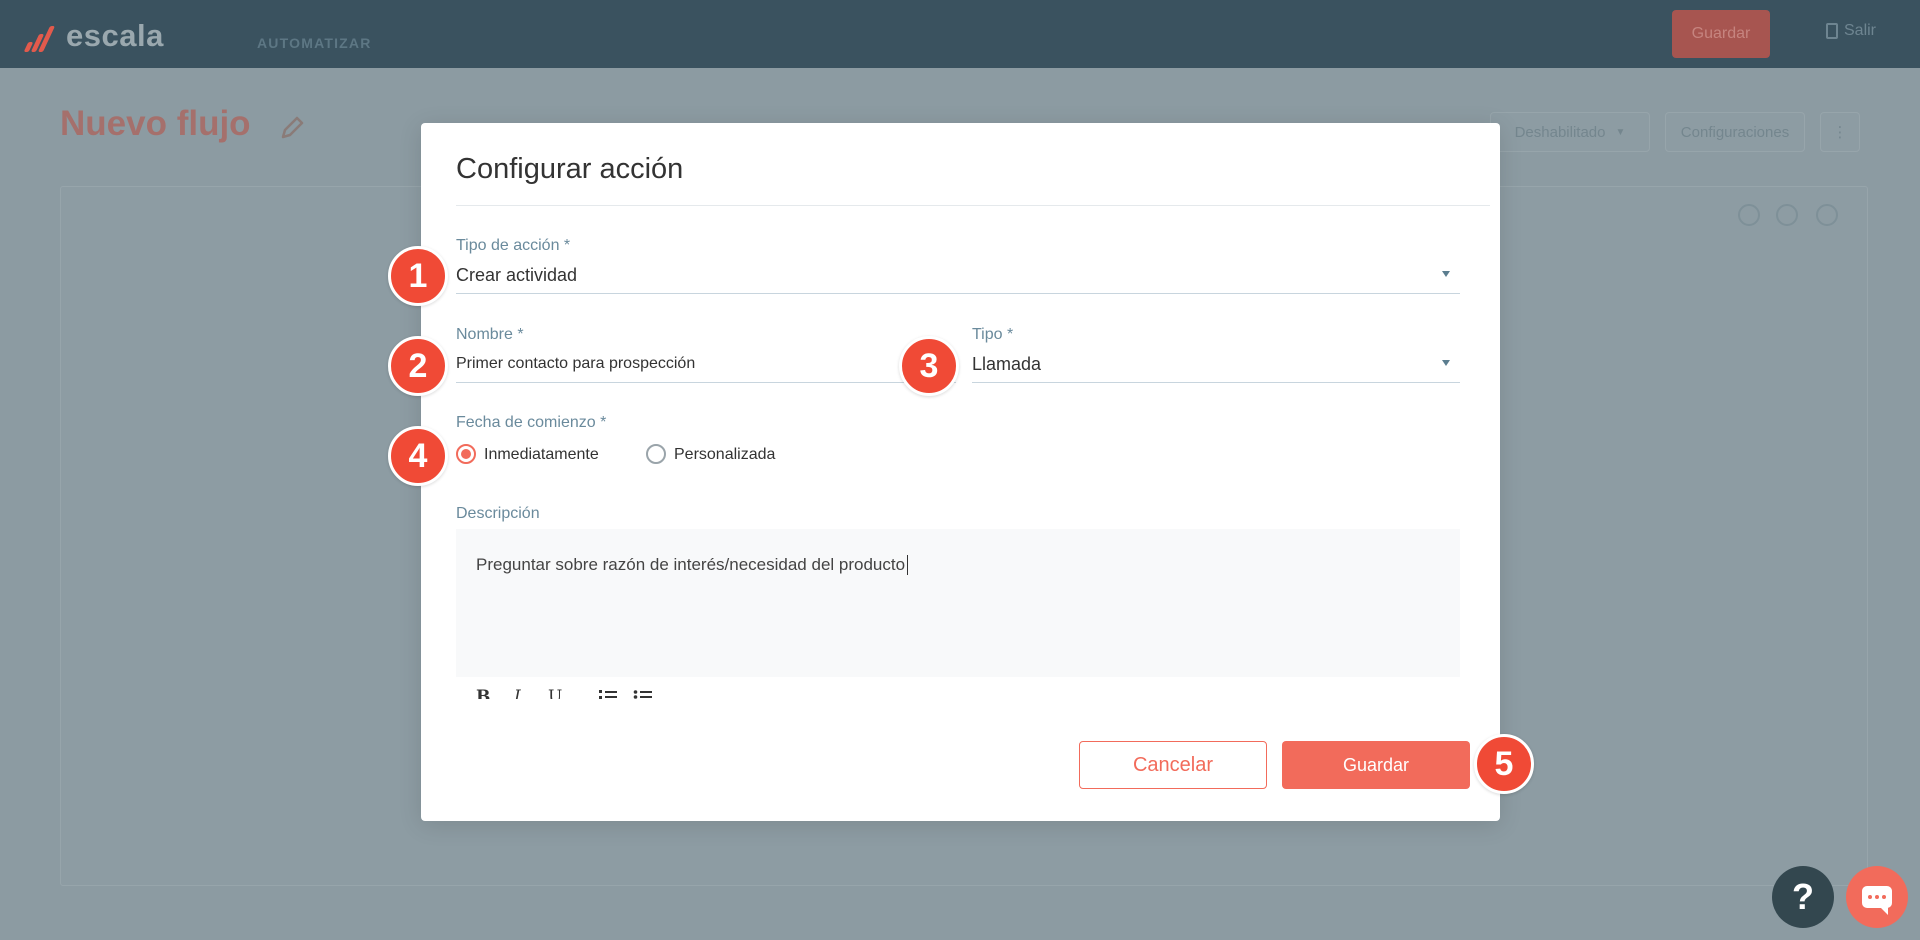 The width and height of the screenshot is (1920, 940). I want to click on modal-title: Configurar acción, so click(570, 169).